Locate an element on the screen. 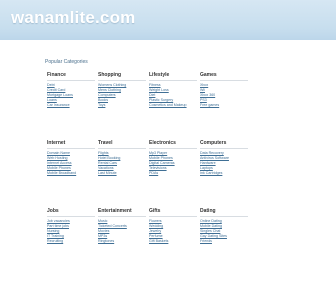 This screenshot has width=336, height=281. category-title: Electronics is located at coordinates (173, 144).